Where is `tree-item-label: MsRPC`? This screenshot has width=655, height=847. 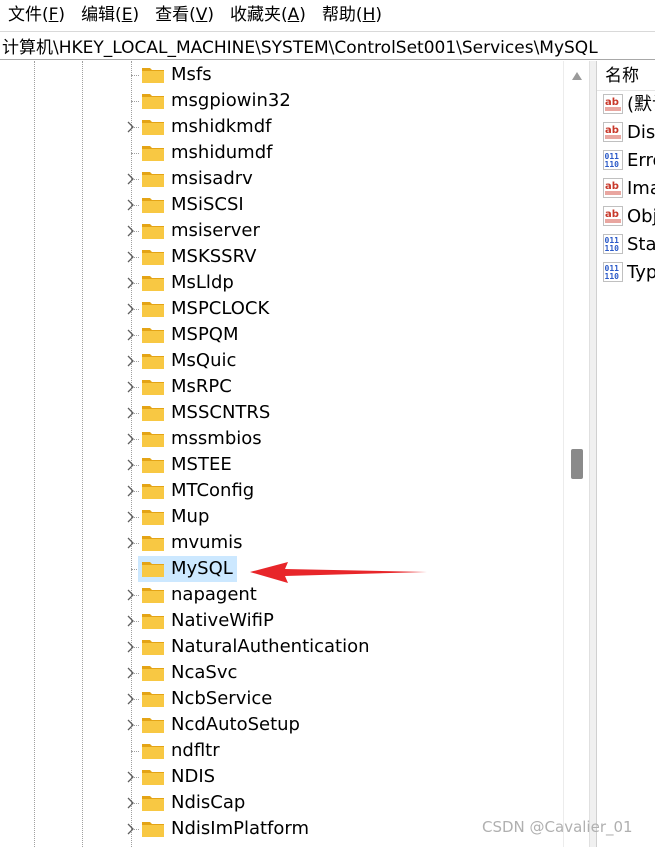 tree-item-label: MsRPC is located at coordinates (201, 386).